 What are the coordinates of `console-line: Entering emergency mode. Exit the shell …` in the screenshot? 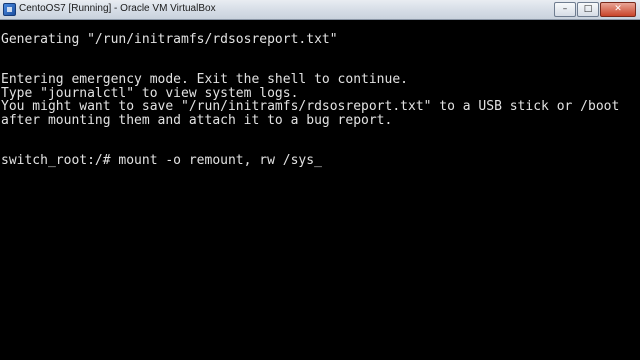 It's located at (204, 79).